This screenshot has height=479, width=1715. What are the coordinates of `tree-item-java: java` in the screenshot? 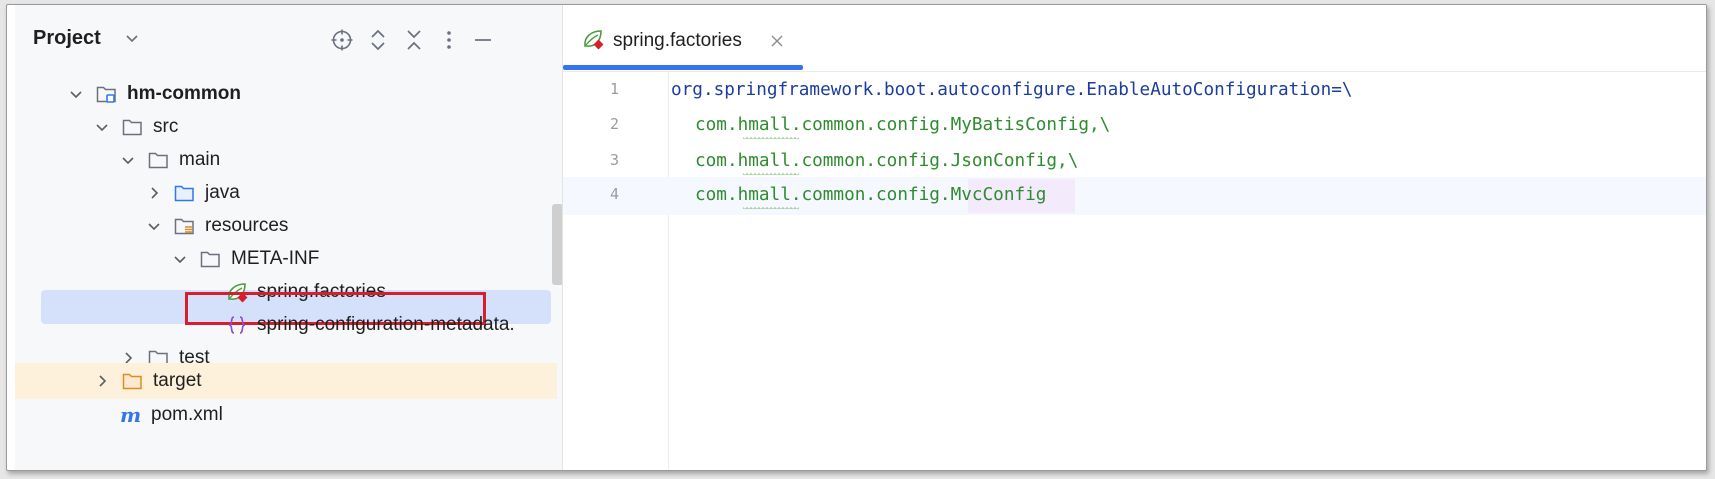 It's located at (285, 193).